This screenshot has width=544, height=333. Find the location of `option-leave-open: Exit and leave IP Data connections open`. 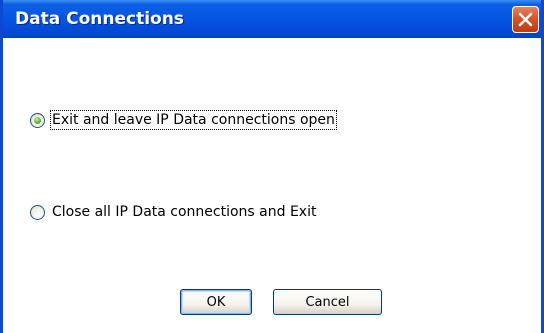

option-leave-open: Exit and leave IP Data connections open is located at coordinates (183, 120).